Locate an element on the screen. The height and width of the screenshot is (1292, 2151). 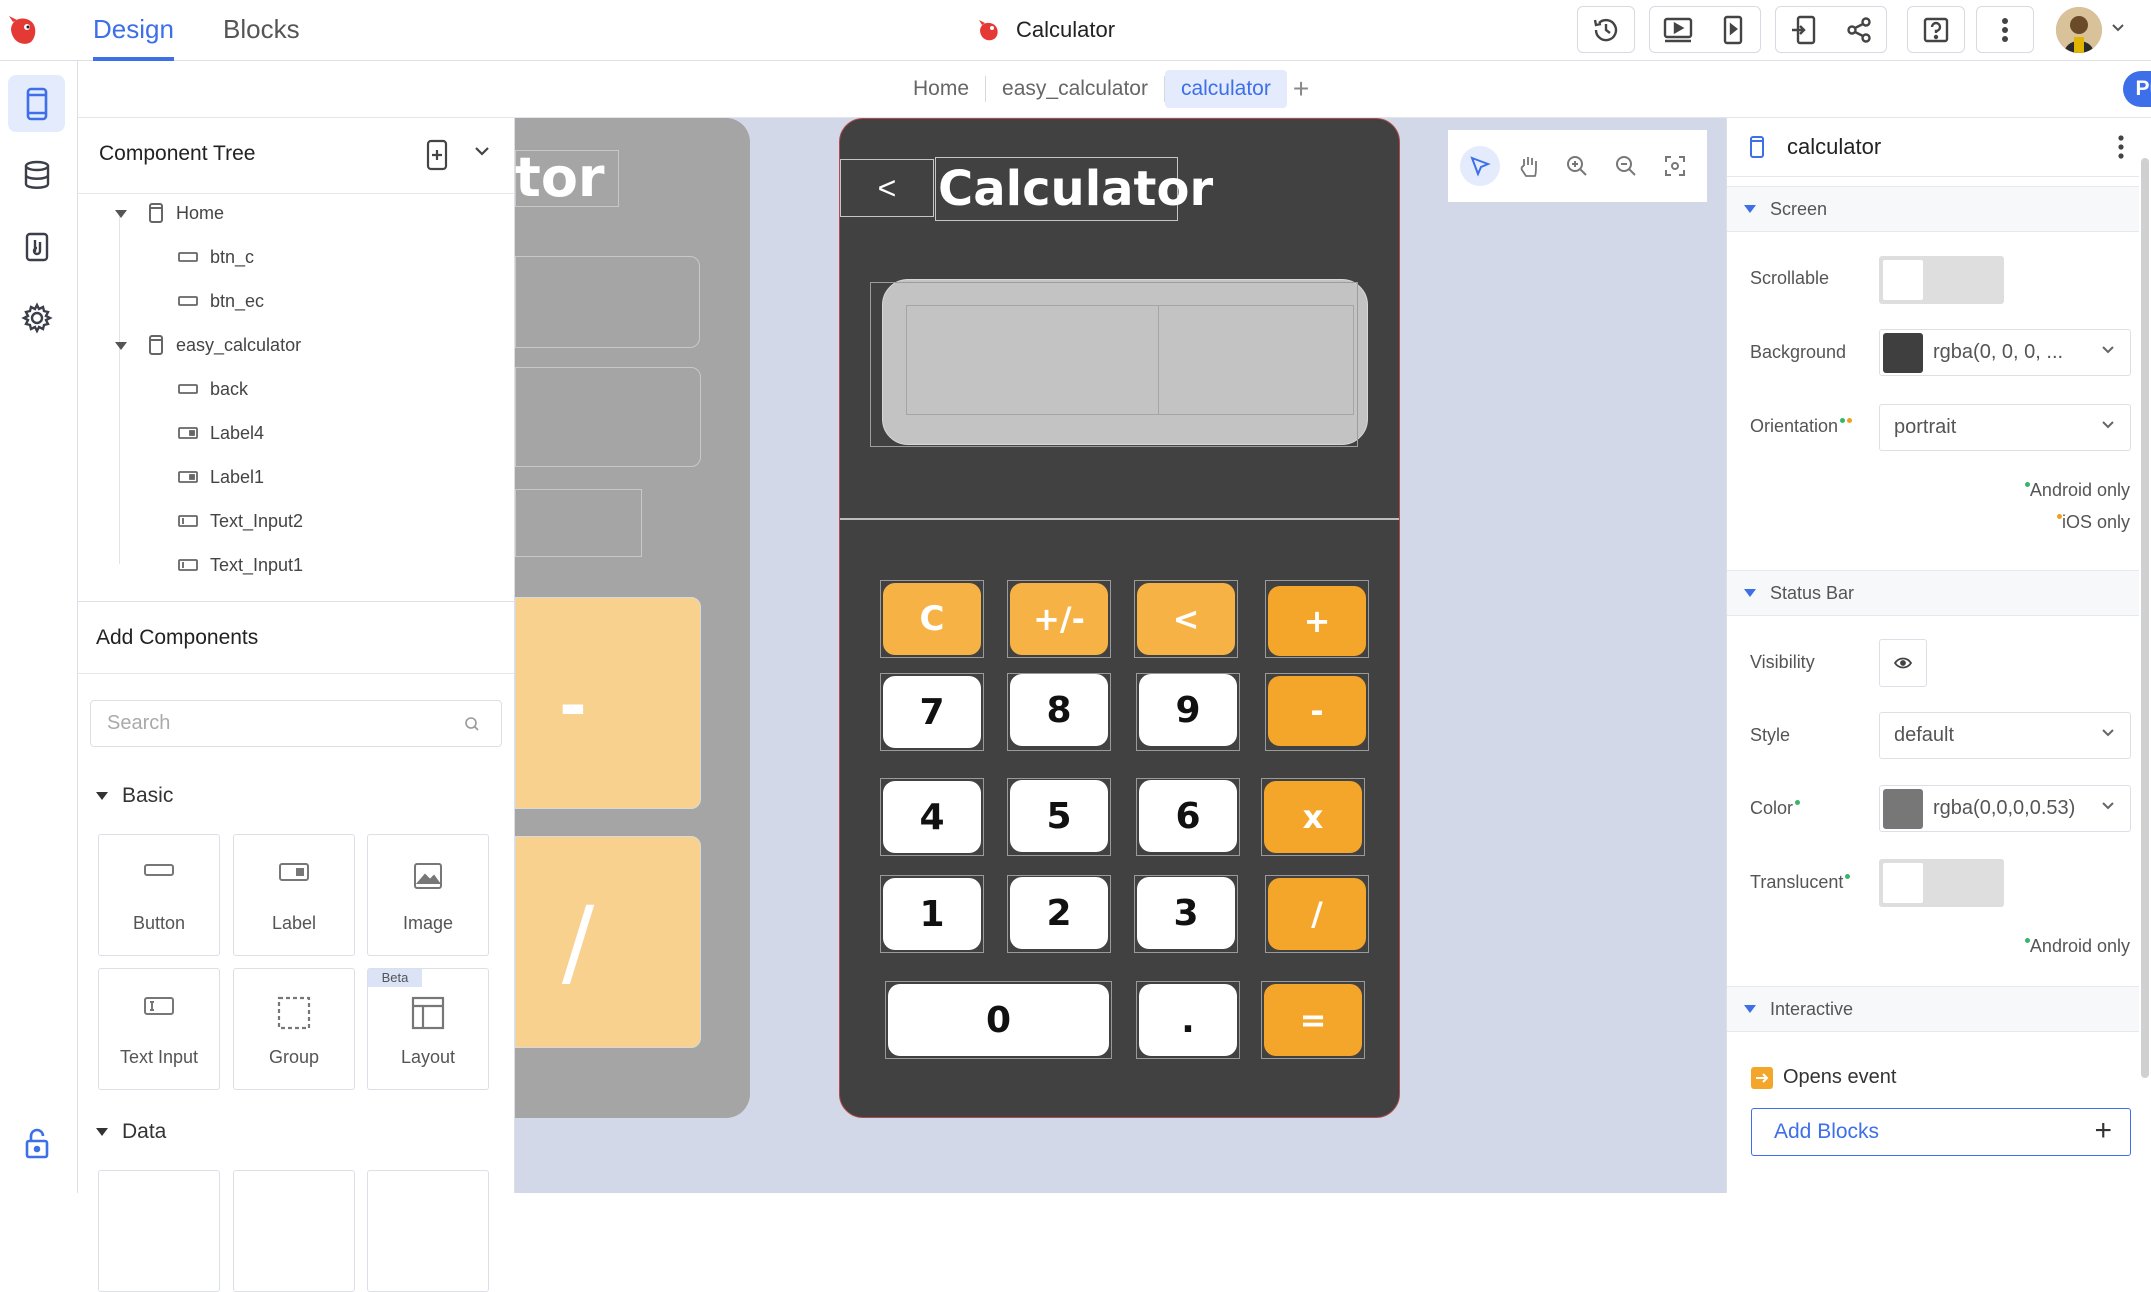
scrollable-toggle is located at coordinates (1941, 280).